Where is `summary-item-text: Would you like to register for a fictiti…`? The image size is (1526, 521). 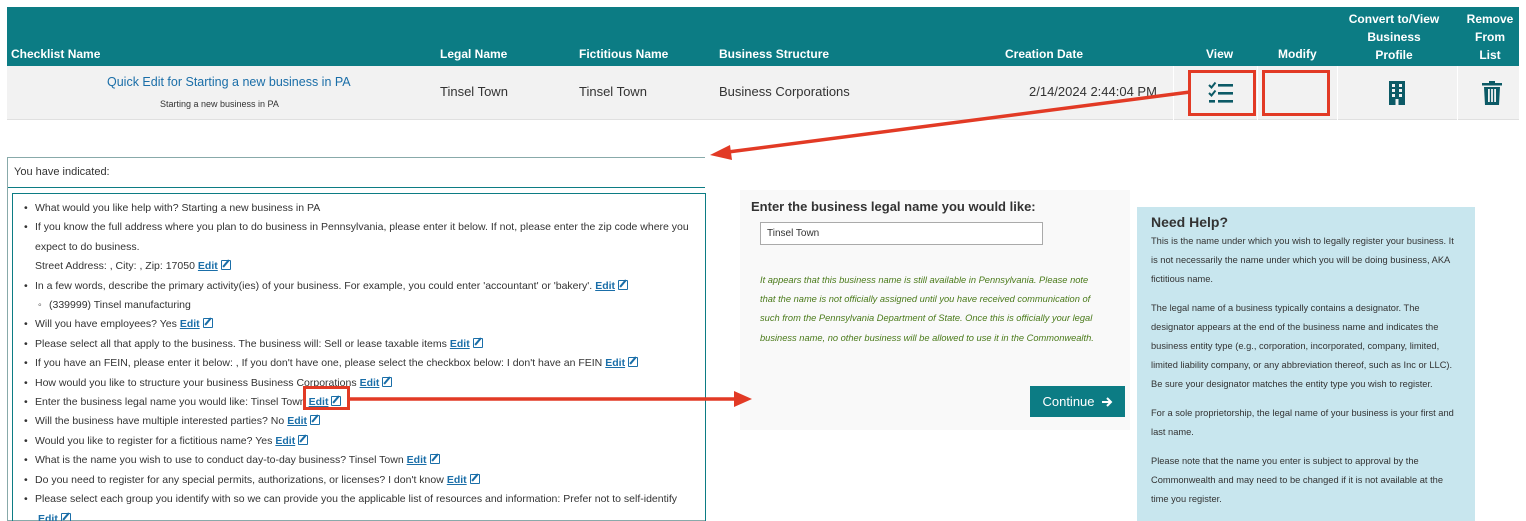
summary-item-text: Would you like to register for a fictiti… is located at coordinates (154, 440).